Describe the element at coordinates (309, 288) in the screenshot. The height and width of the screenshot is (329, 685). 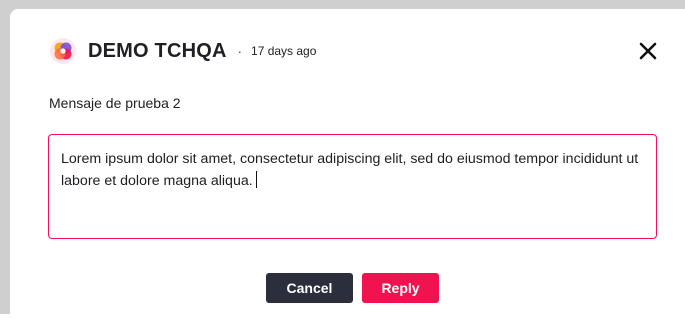
I see `cancel-button: Cancel` at that location.